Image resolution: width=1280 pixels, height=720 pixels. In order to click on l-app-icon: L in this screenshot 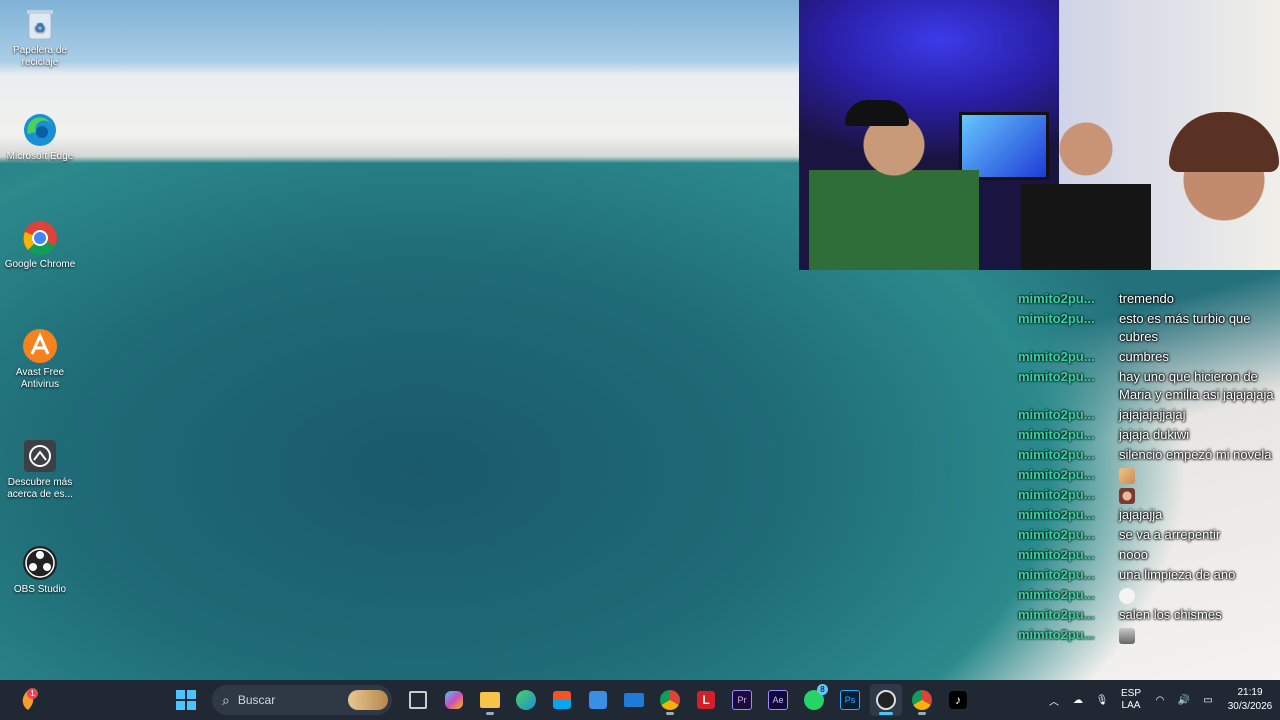, I will do `click(706, 700)`.